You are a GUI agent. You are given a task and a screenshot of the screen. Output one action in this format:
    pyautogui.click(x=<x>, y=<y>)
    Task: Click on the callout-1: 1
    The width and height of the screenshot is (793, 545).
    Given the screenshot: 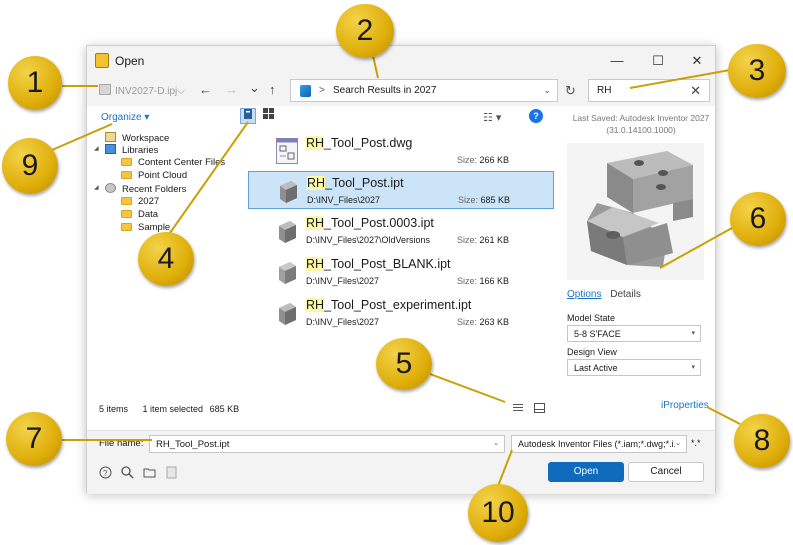 What is the action you would take?
    pyautogui.click(x=35, y=83)
    